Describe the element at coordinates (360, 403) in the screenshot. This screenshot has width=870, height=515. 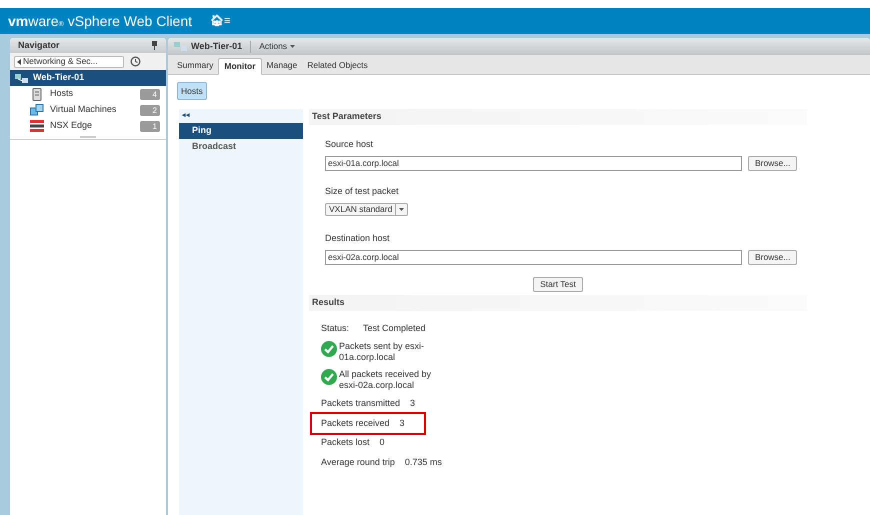
I see `result-label: Packets transmitted` at that location.